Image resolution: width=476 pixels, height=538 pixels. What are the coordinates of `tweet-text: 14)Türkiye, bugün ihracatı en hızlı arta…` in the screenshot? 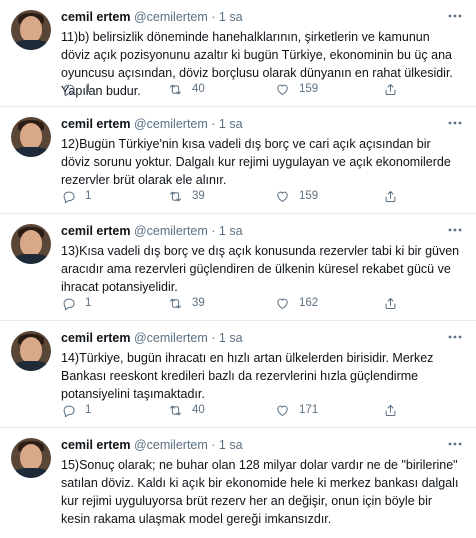 It's located at (247, 376).